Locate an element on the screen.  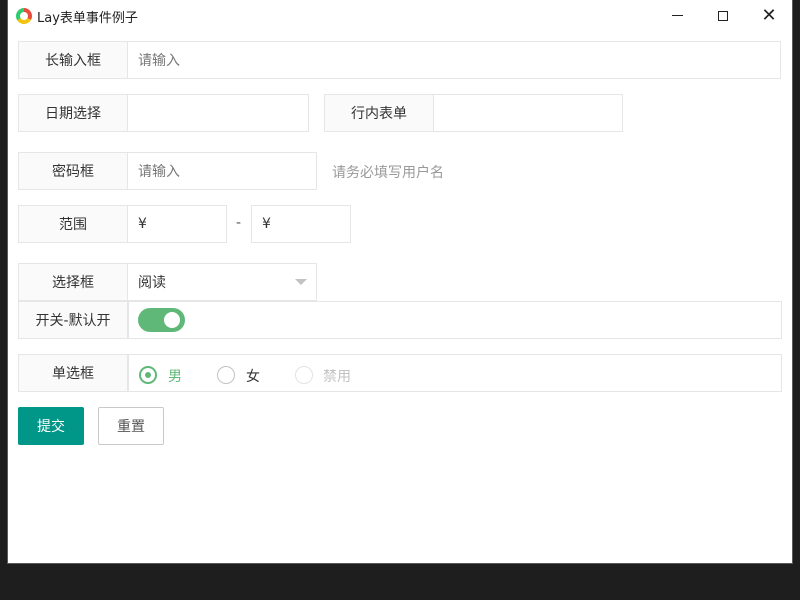
close-button: ✕ is located at coordinates (769, 15).